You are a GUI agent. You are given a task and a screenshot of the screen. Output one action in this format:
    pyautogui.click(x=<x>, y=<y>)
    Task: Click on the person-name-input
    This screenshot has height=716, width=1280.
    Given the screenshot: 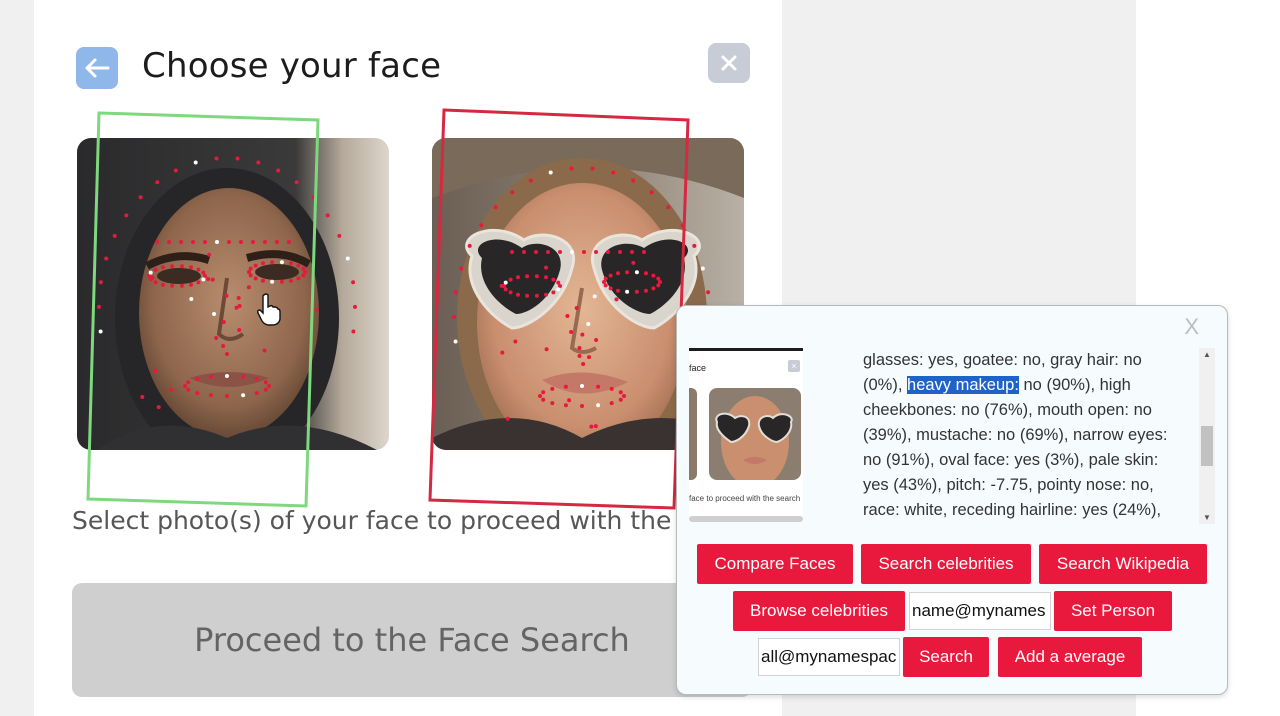 What is the action you would take?
    pyautogui.click(x=980, y=611)
    